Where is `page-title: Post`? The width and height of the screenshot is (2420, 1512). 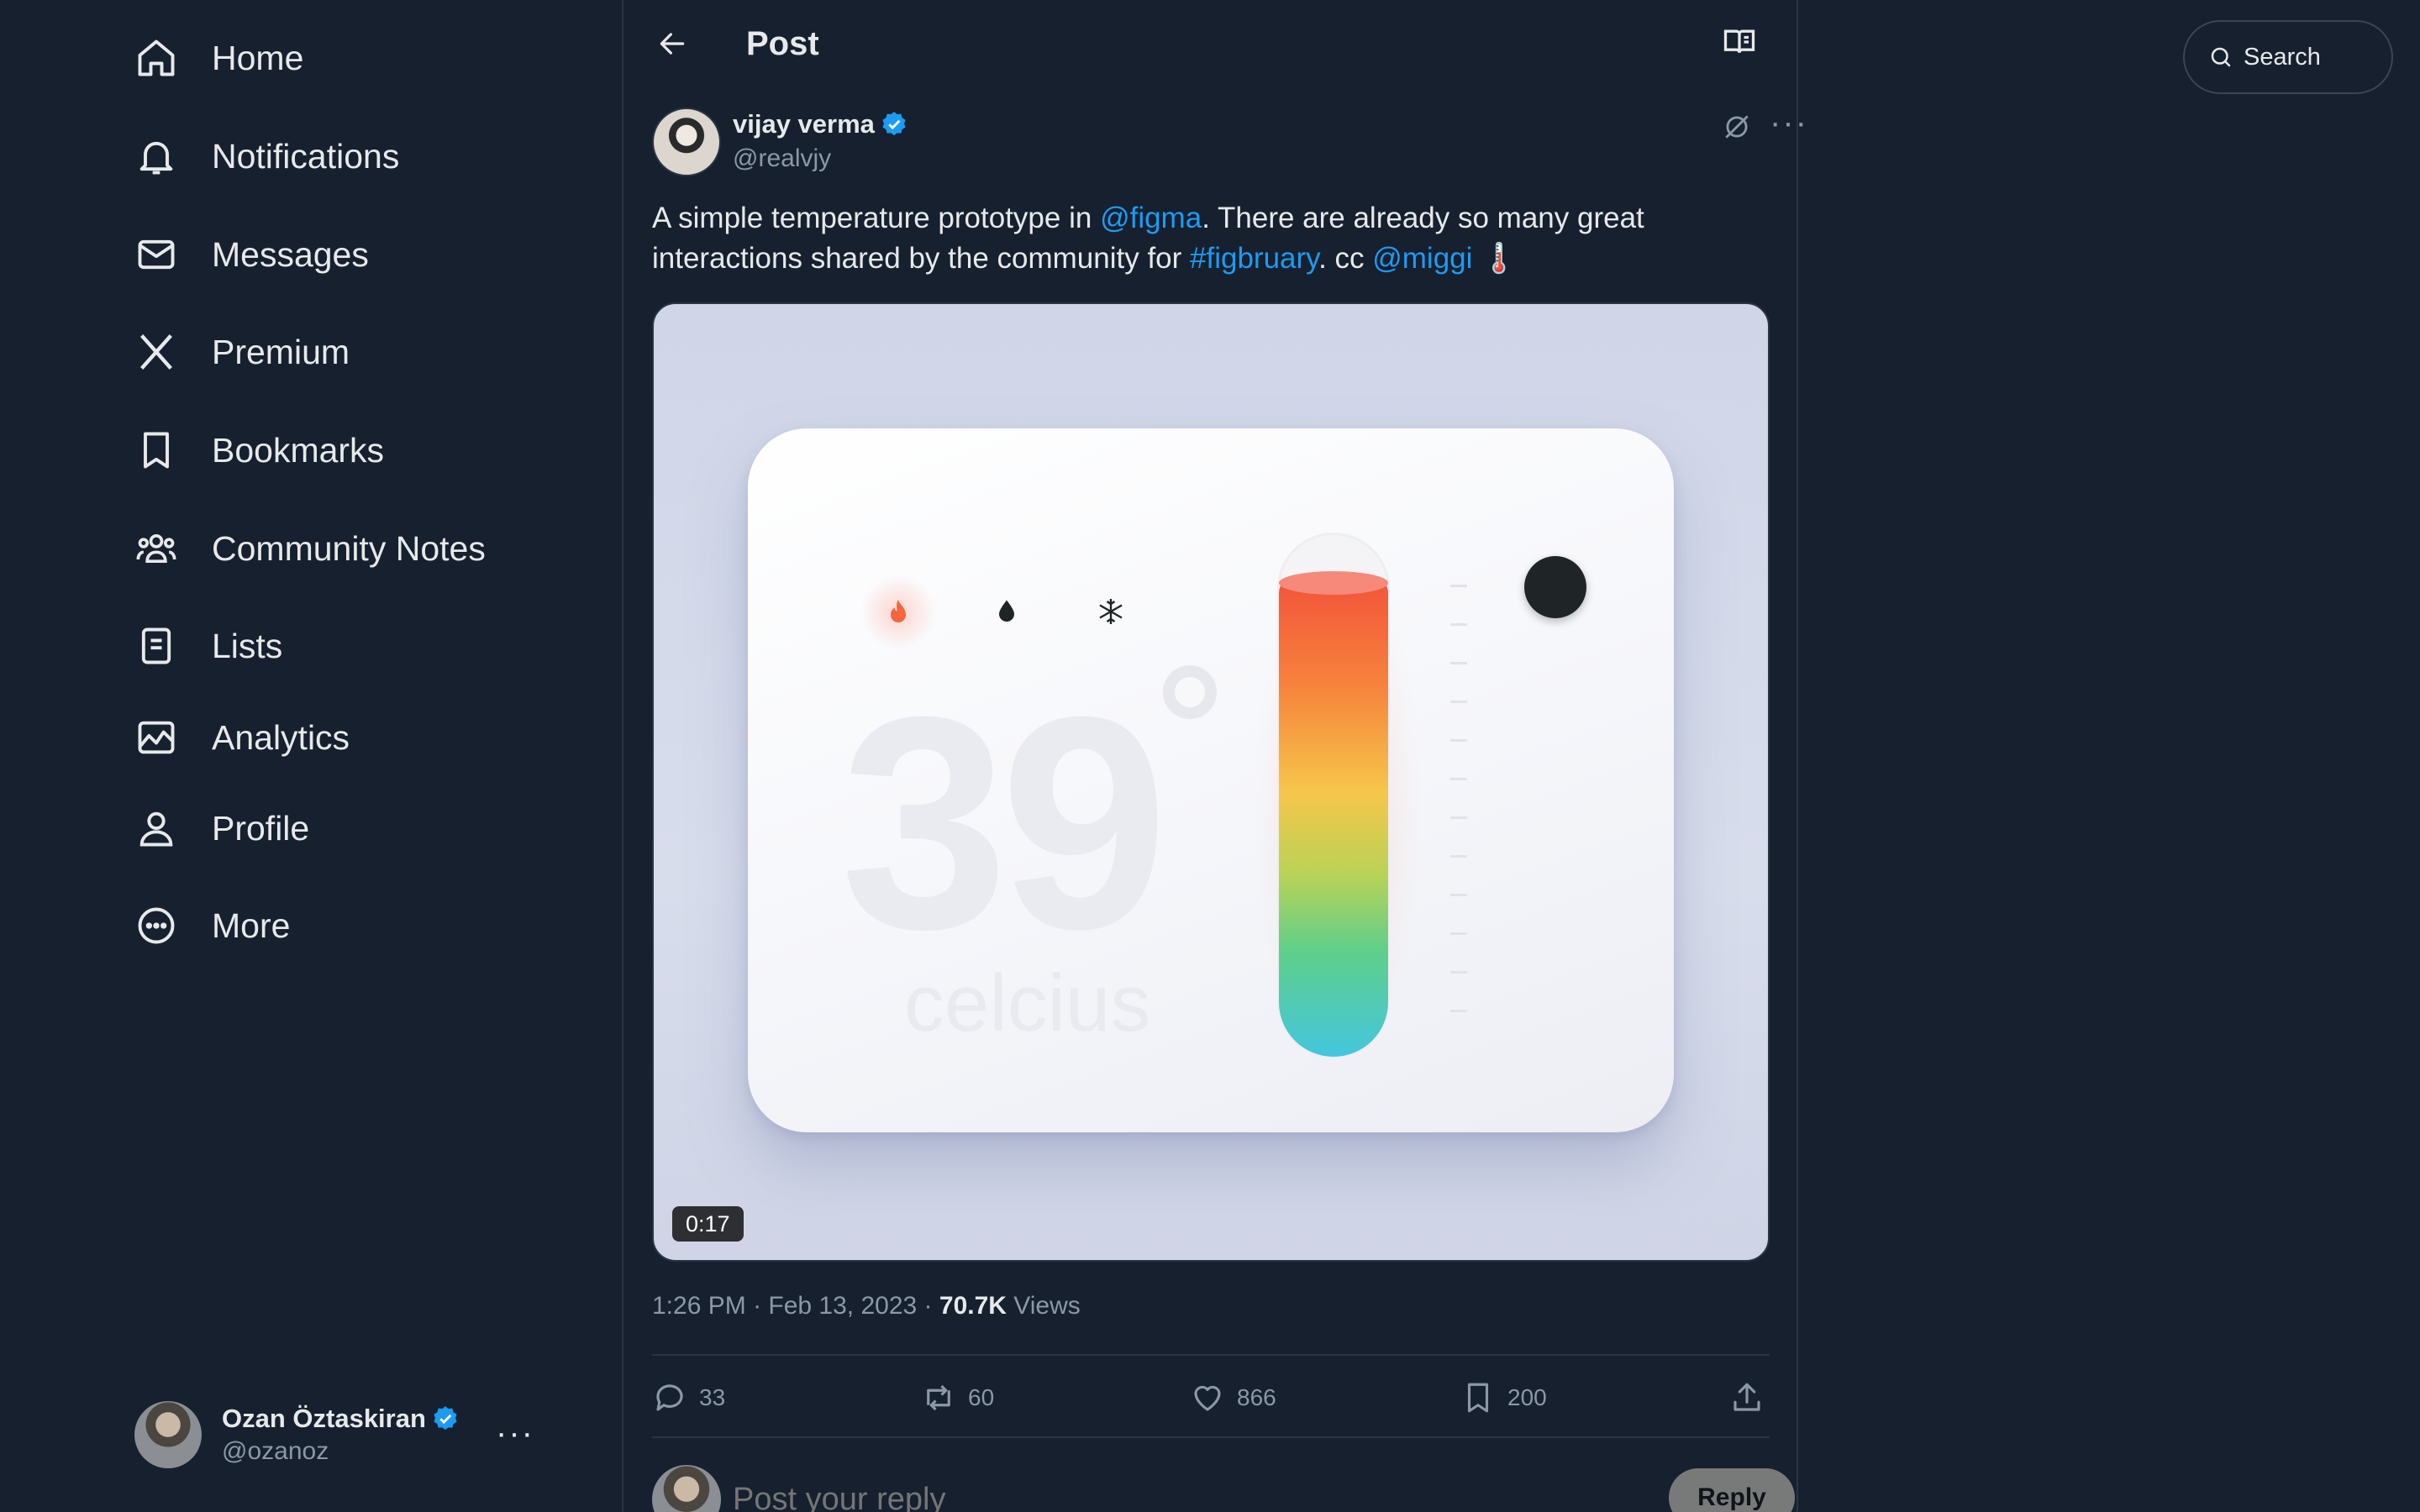
page-title: Post is located at coordinates (782, 43).